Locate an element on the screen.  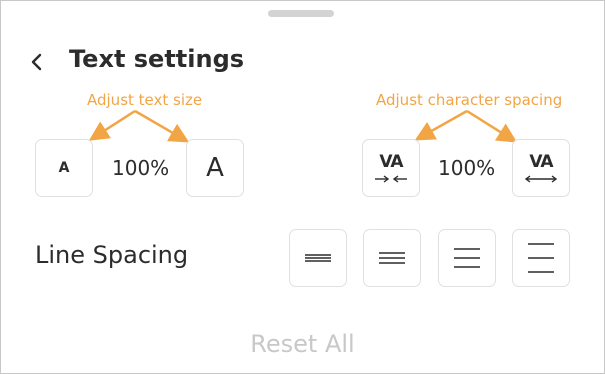
line-spacing-wide-icon is located at coordinates (467, 258).